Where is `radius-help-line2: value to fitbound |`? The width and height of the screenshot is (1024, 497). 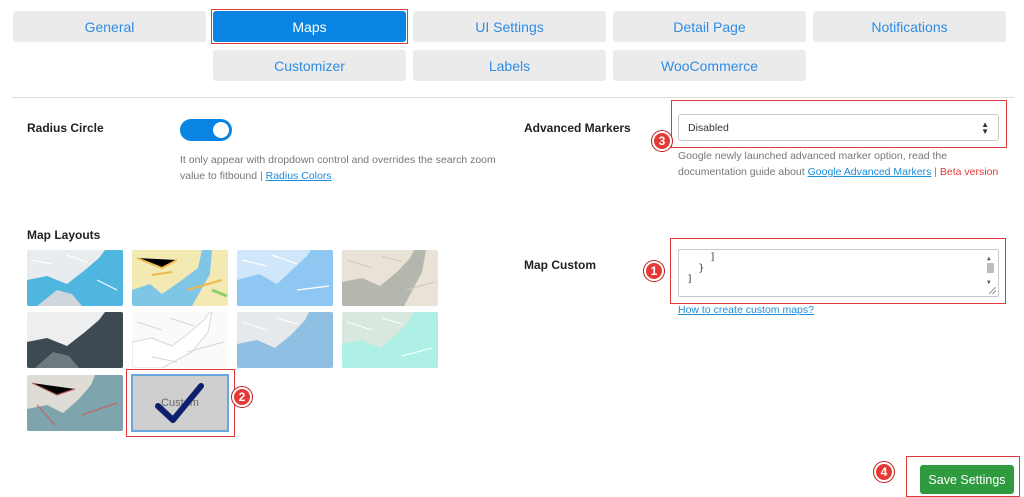 radius-help-line2: value to fitbound | is located at coordinates (223, 176).